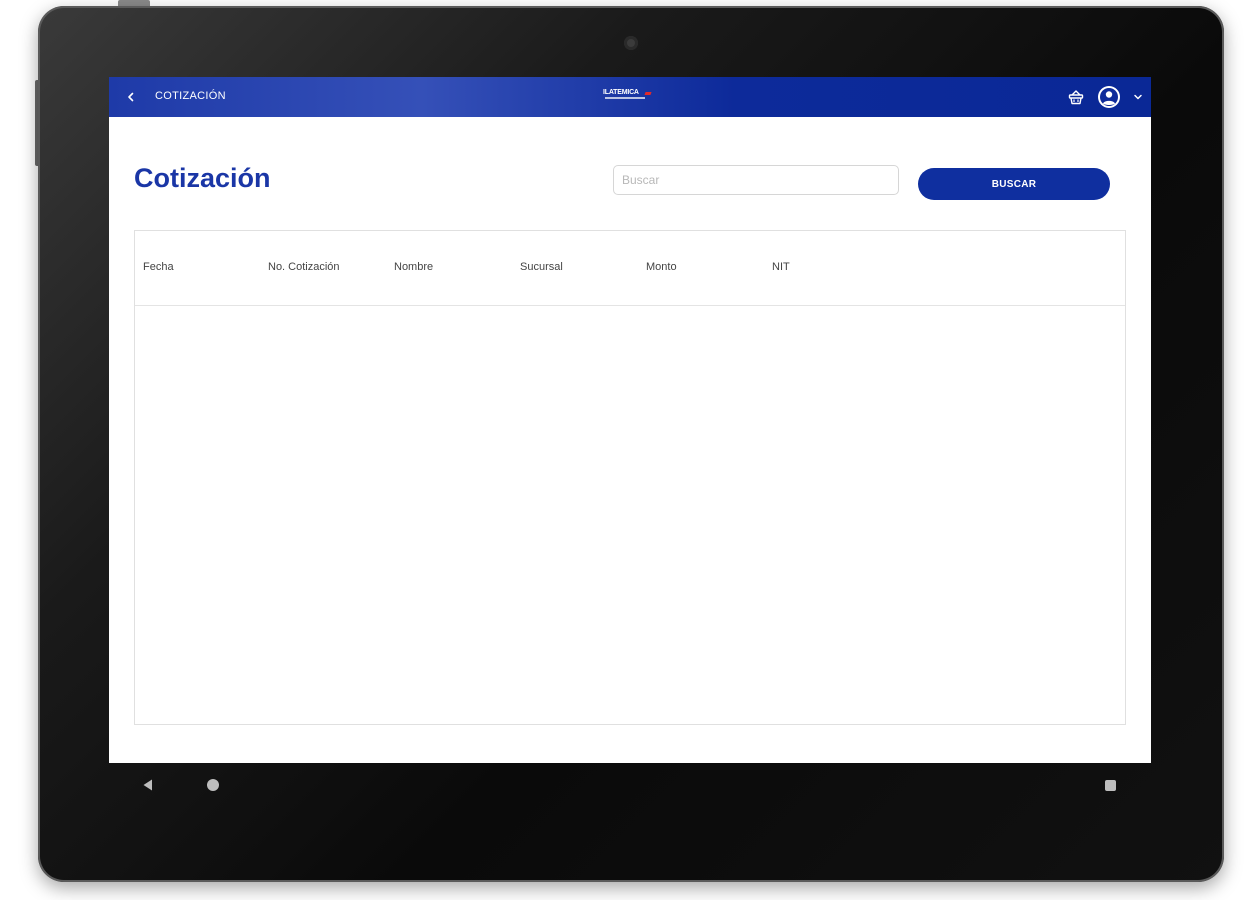  What do you see at coordinates (158, 267) in the screenshot?
I see `column-header-fecha: Fecha` at bounding box center [158, 267].